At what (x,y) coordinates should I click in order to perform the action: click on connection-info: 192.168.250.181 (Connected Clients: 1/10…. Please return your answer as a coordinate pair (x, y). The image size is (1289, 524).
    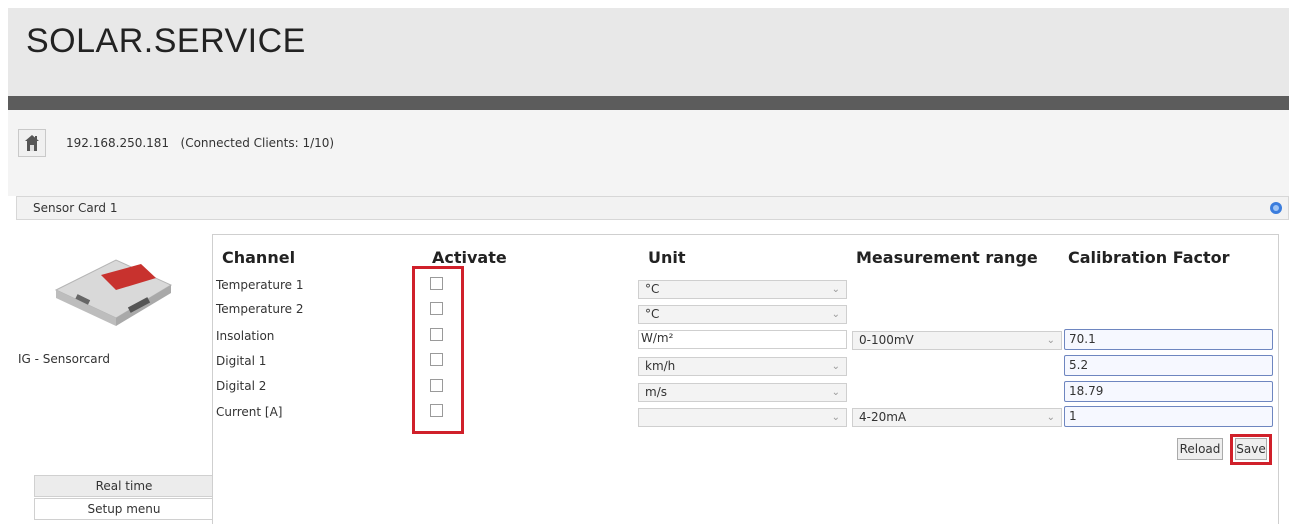
    Looking at the image, I should click on (200, 143).